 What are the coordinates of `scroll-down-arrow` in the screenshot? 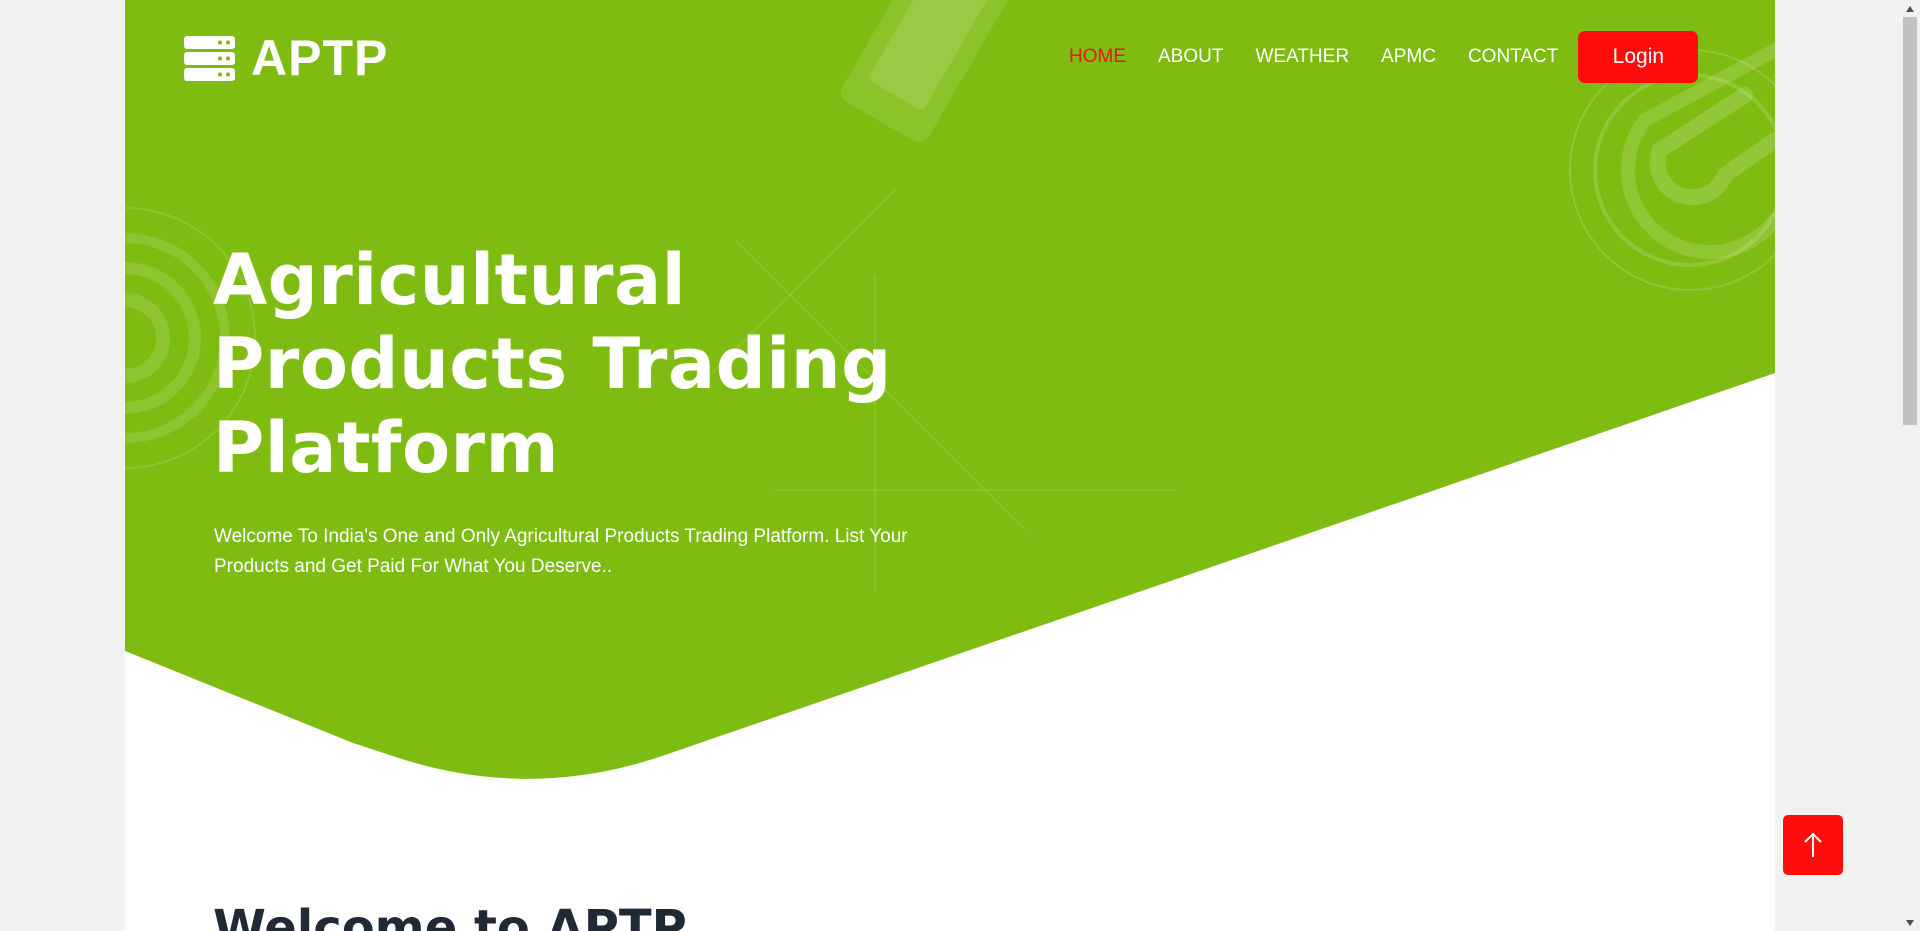 It's located at (1910, 922).